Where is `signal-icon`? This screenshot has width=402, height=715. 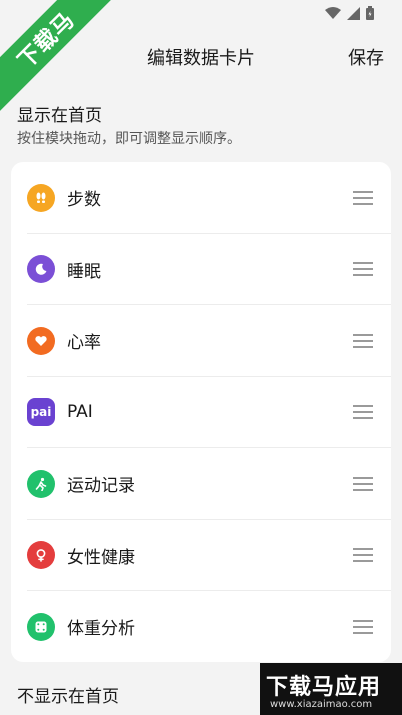 signal-icon is located at coordinates (353, 13).